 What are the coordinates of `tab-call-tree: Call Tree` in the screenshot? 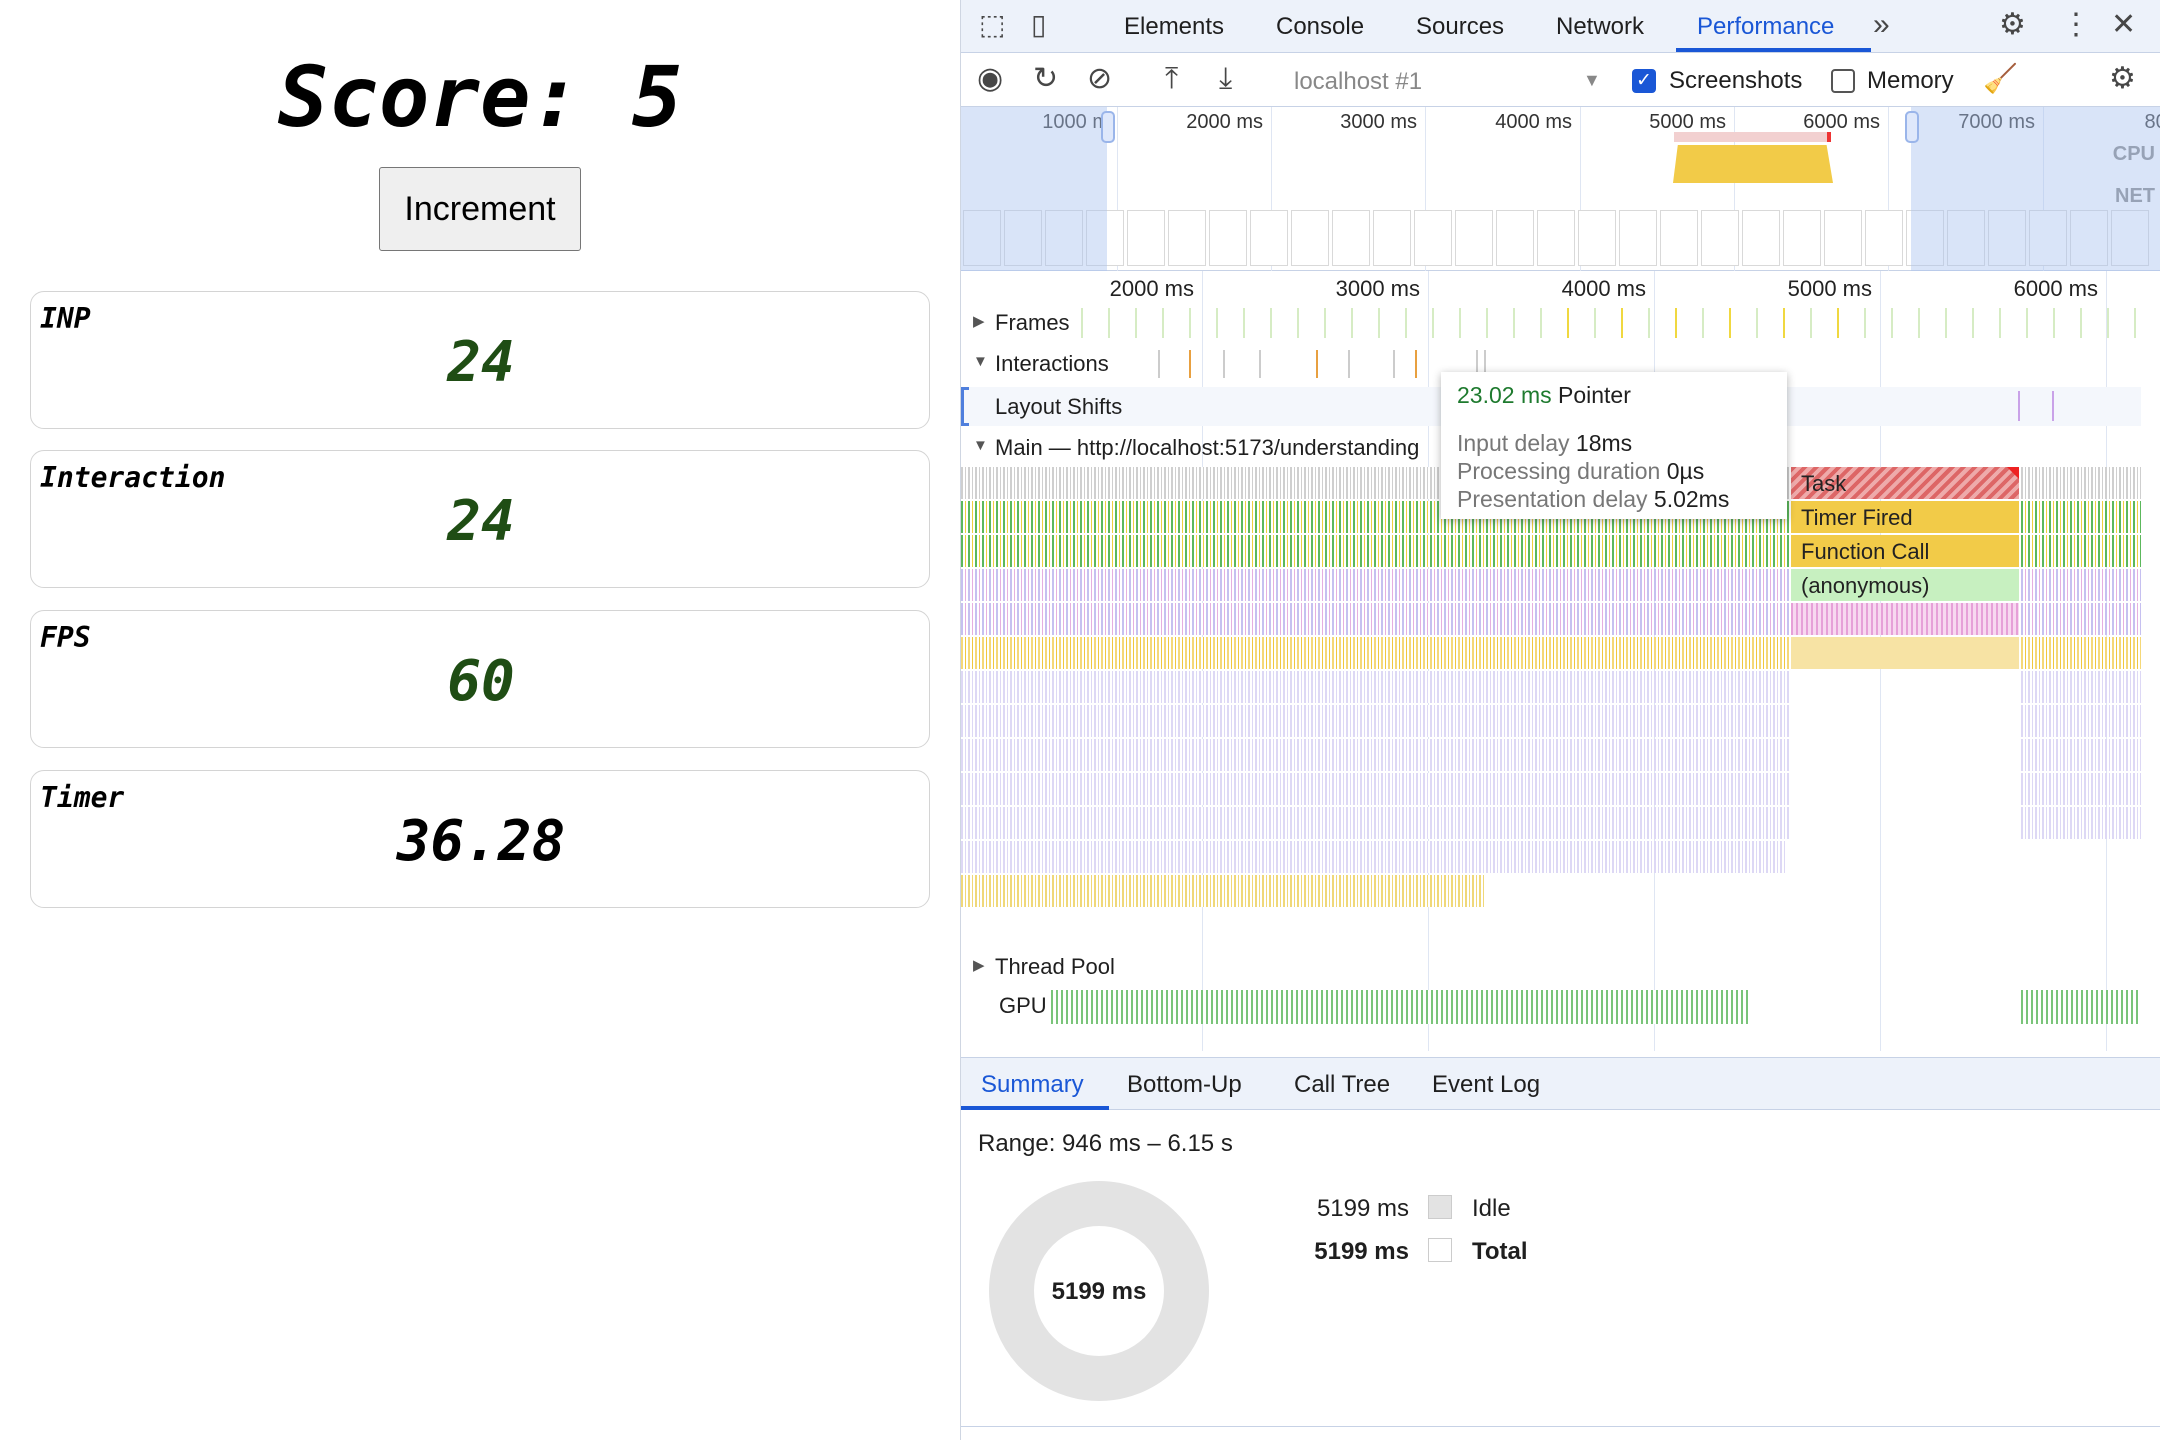 It's located at (1342, 1085).